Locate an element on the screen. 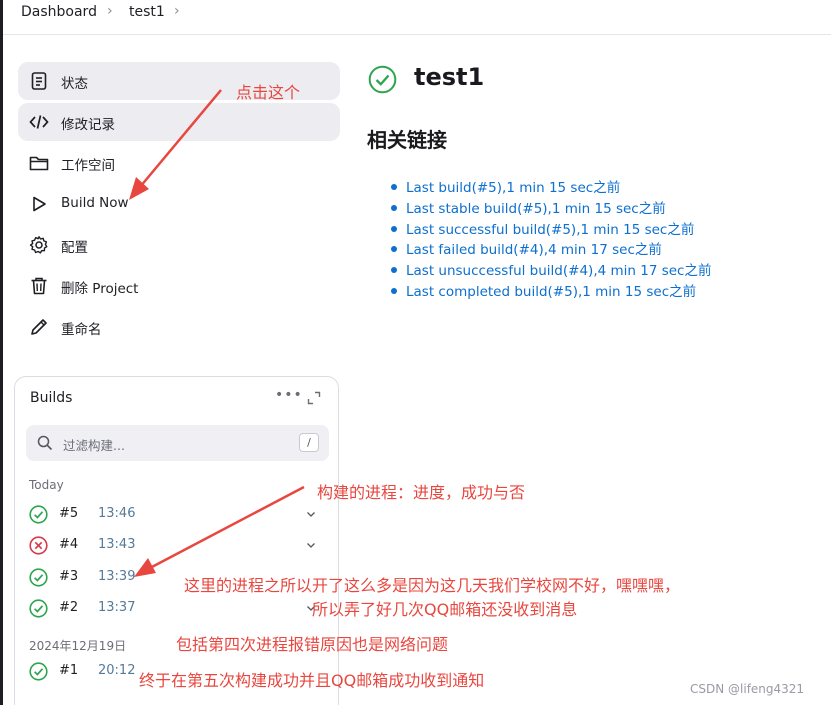 The width and height of the screenshot is (831, 705). sidebar-item-configure: 配置 is located at coordinates (179, 245).